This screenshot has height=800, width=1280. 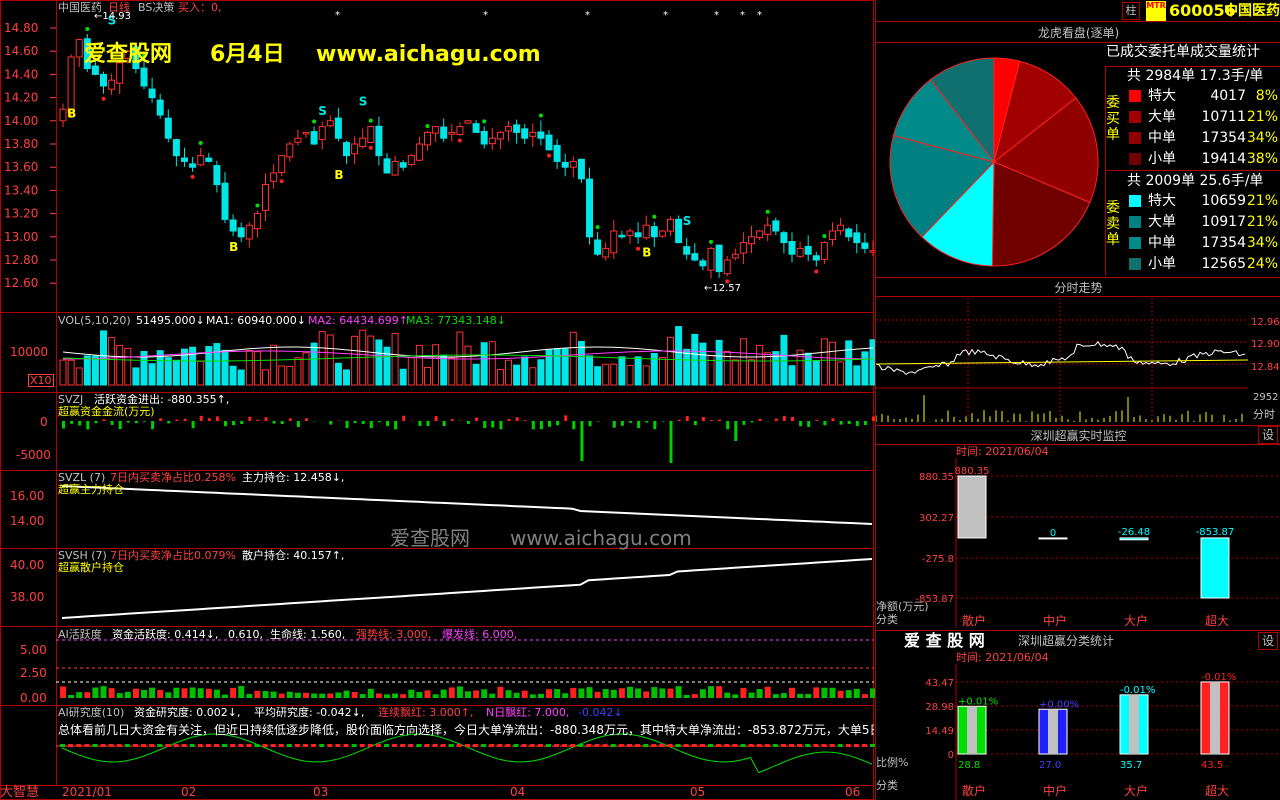 I want to click on buy-row: 大单 10711 21%, so click(x=1203, y=117).